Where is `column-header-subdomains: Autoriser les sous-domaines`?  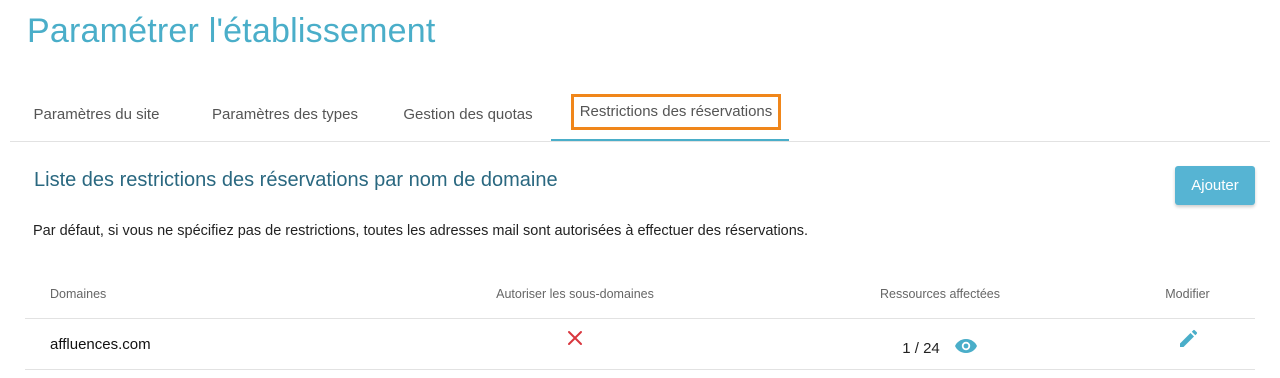
column-header-subdomains: Autoriser les sous-domaines is located at coordinates (575, 294).